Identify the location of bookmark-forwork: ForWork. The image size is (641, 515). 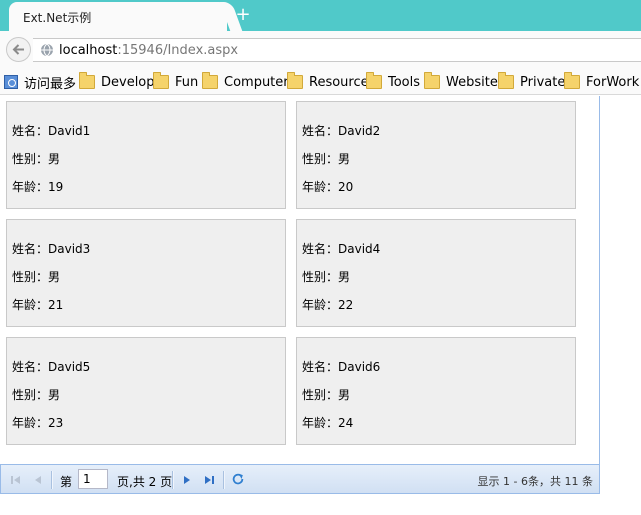
(602, 81).